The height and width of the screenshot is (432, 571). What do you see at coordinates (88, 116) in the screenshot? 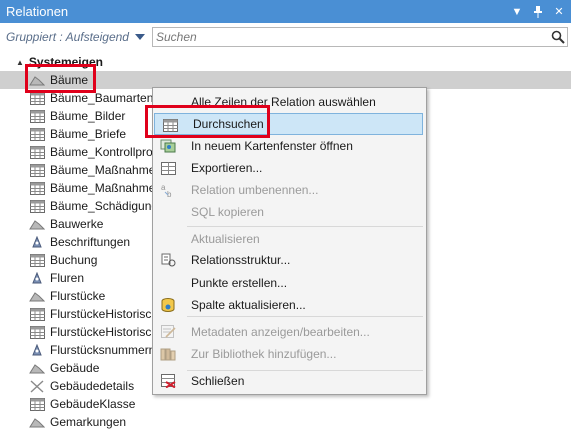
I see `tree-item-label: Bäume_Bilder` at bounding box center [88, 116].